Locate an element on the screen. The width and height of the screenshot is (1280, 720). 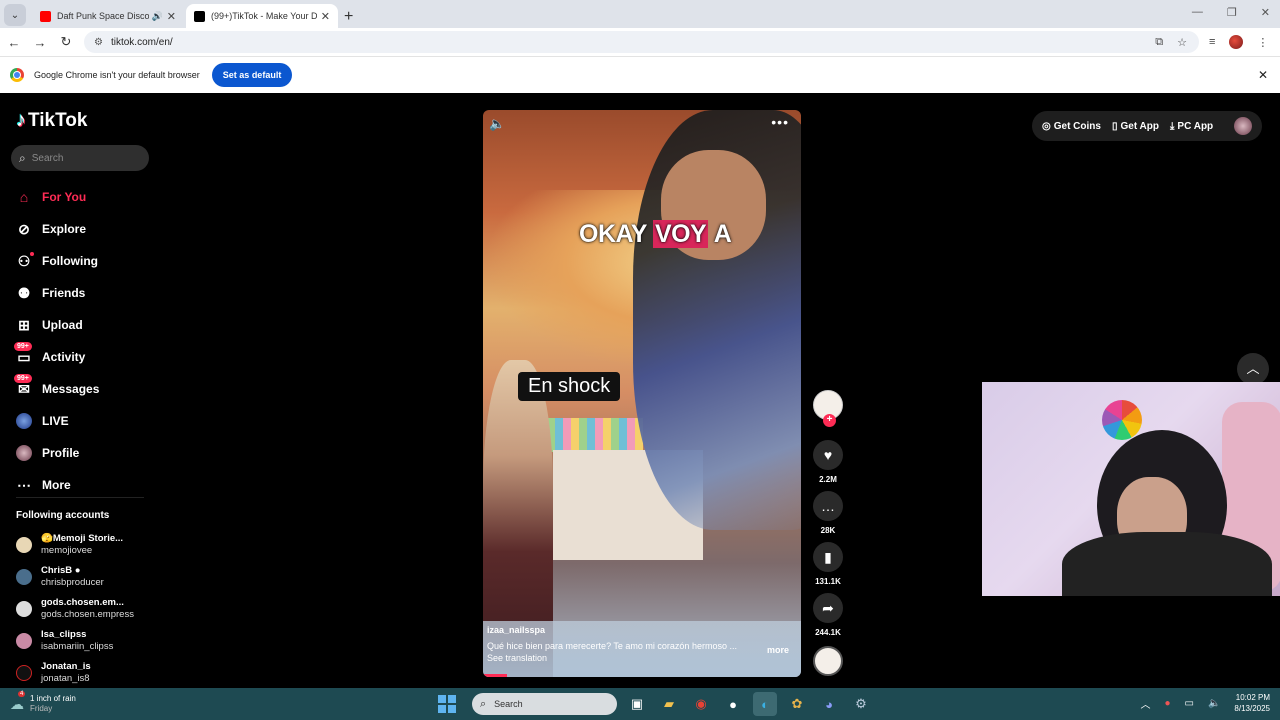
sidebar-item-label: Friends is located at coordinates (64, 293).